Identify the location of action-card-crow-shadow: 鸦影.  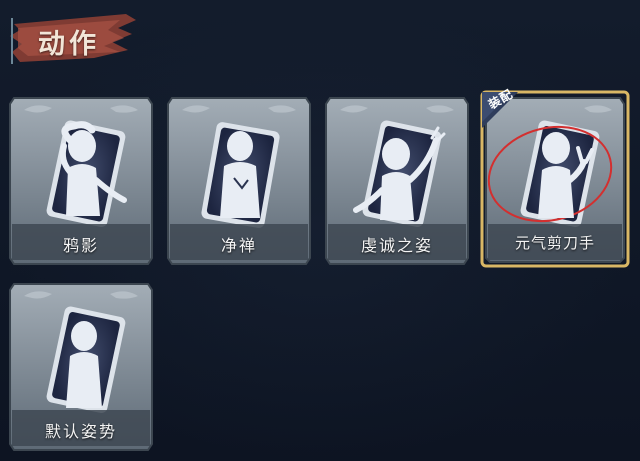
(81, 181).